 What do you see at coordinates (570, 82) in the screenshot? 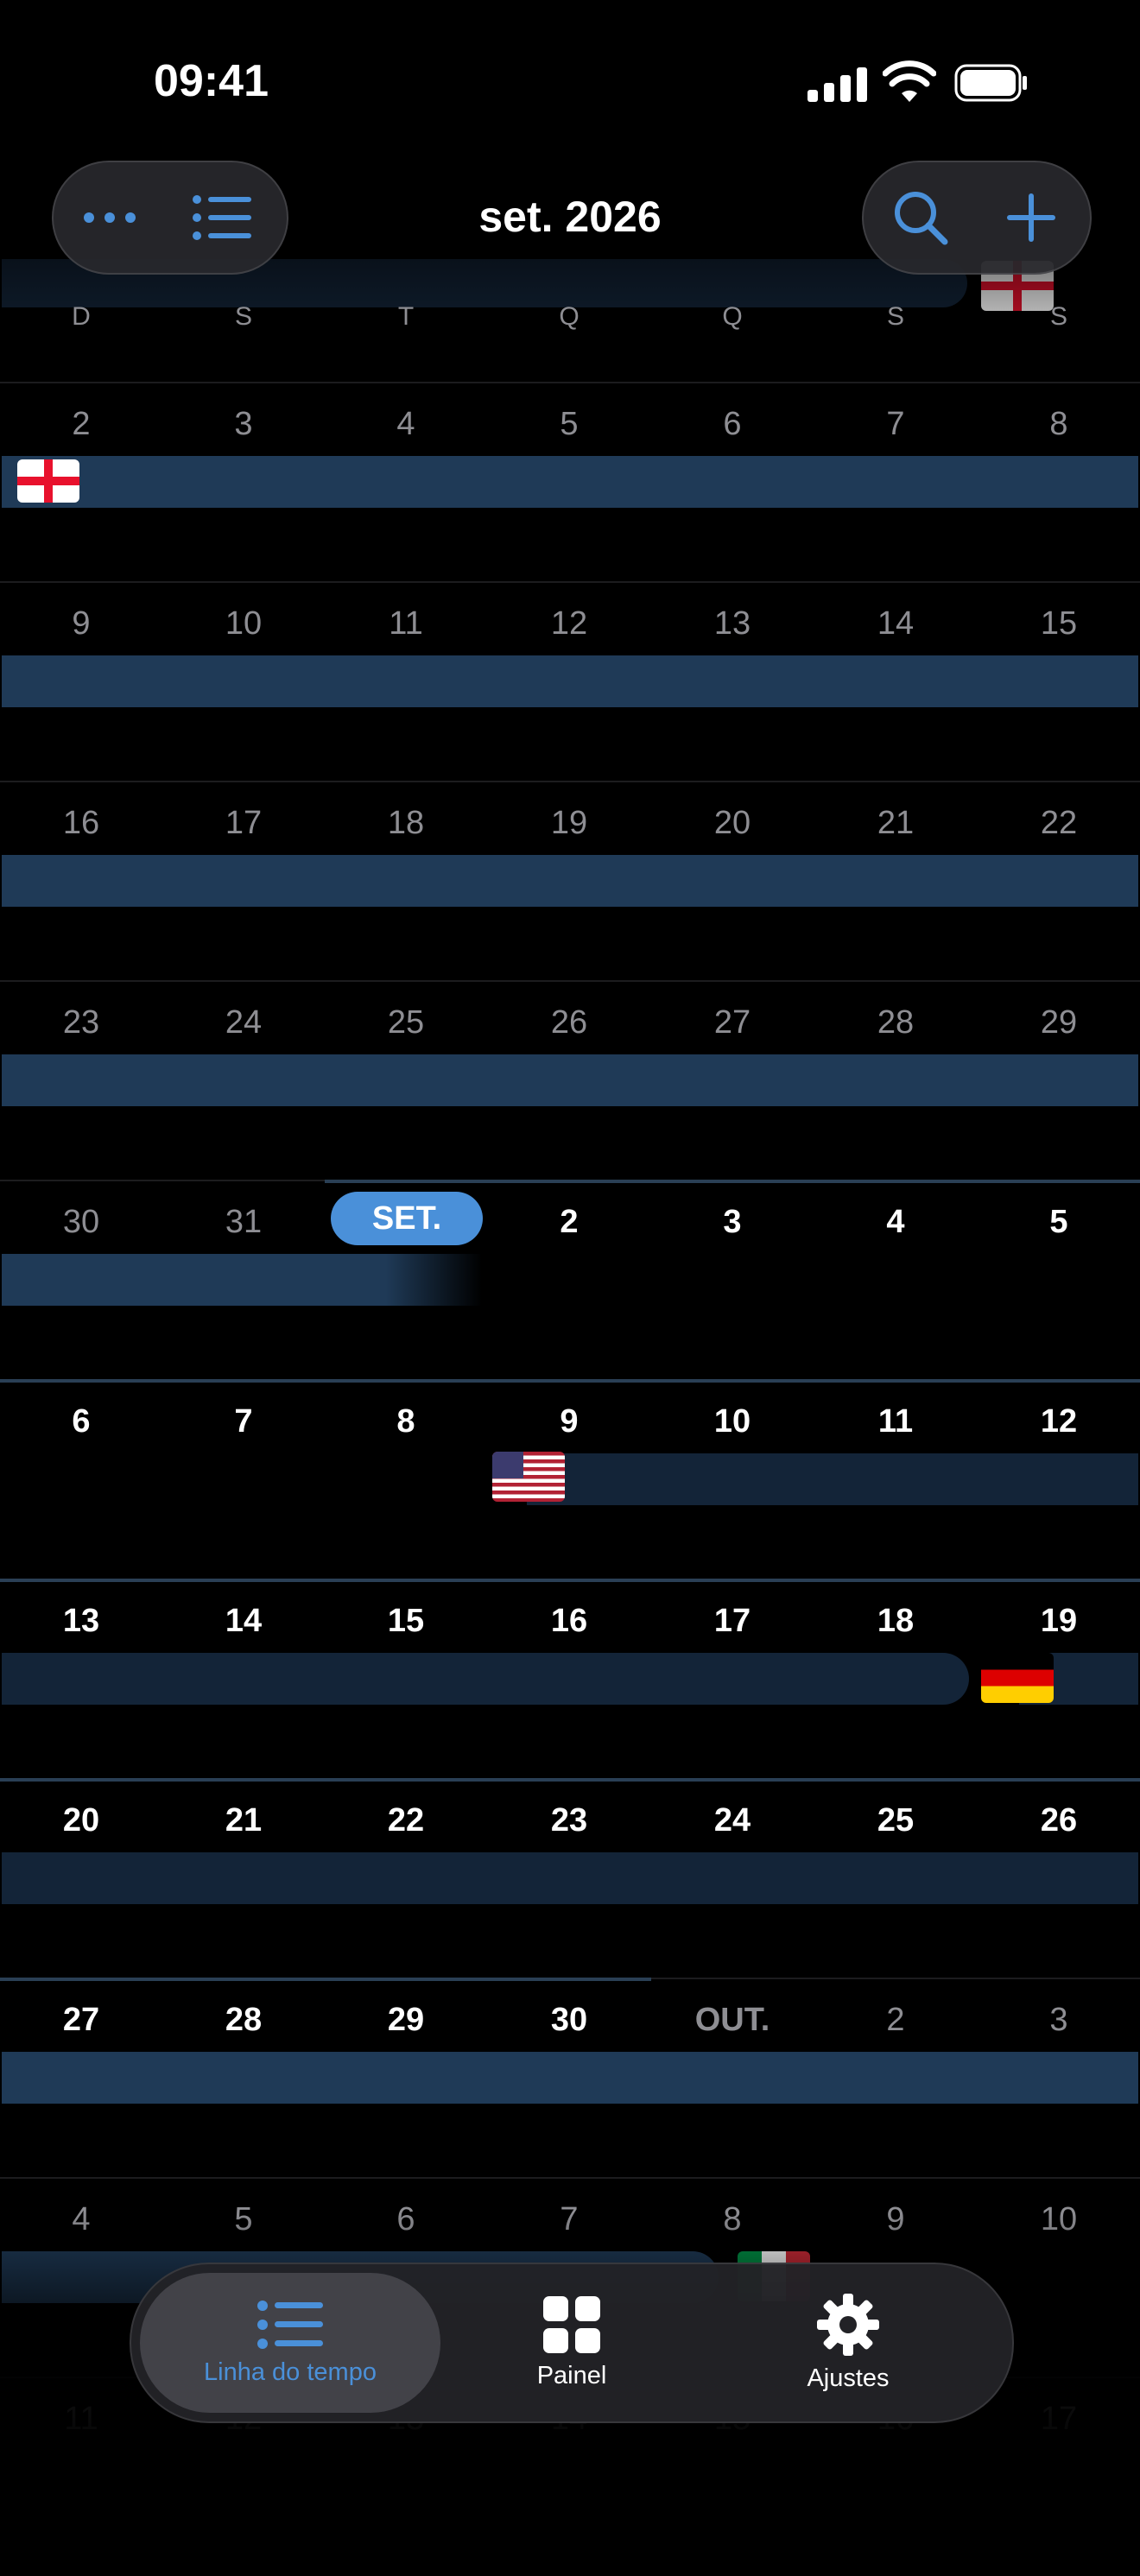
I see `status-bar: 09:41` at bounding box center [570, 82].